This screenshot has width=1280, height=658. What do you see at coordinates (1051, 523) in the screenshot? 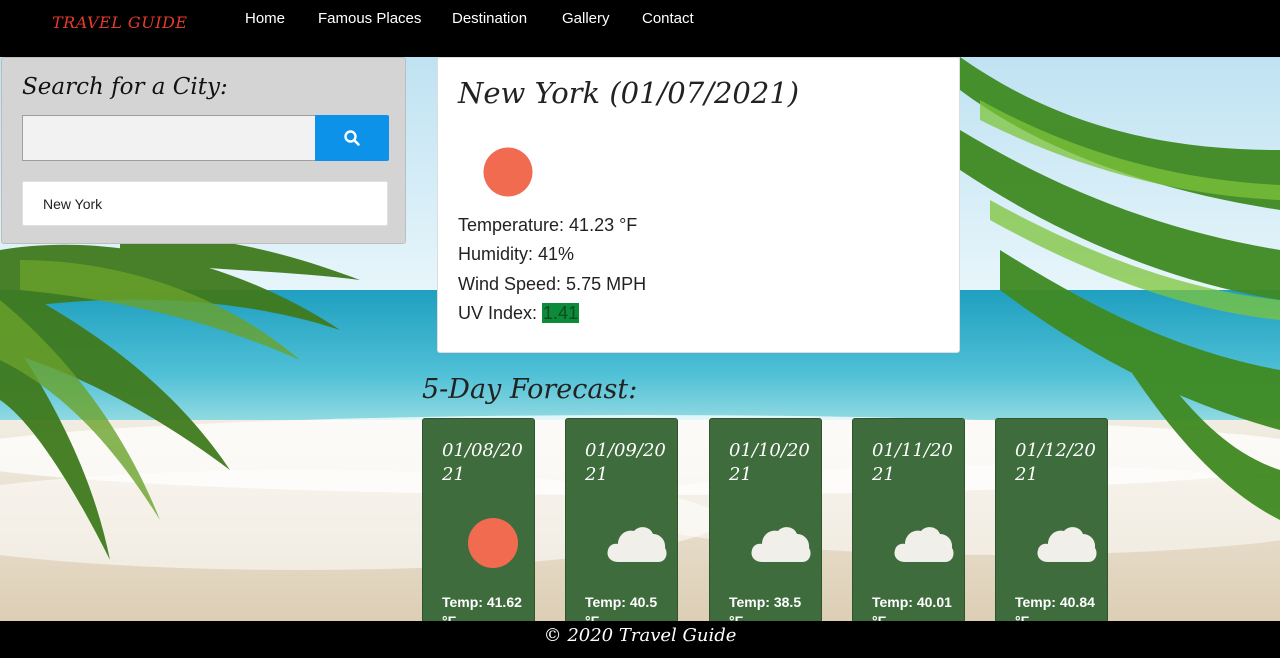
I see `forecast-card: 01/12/2021 Temp: 40.84 °F` at bounding box center [1051, 523].